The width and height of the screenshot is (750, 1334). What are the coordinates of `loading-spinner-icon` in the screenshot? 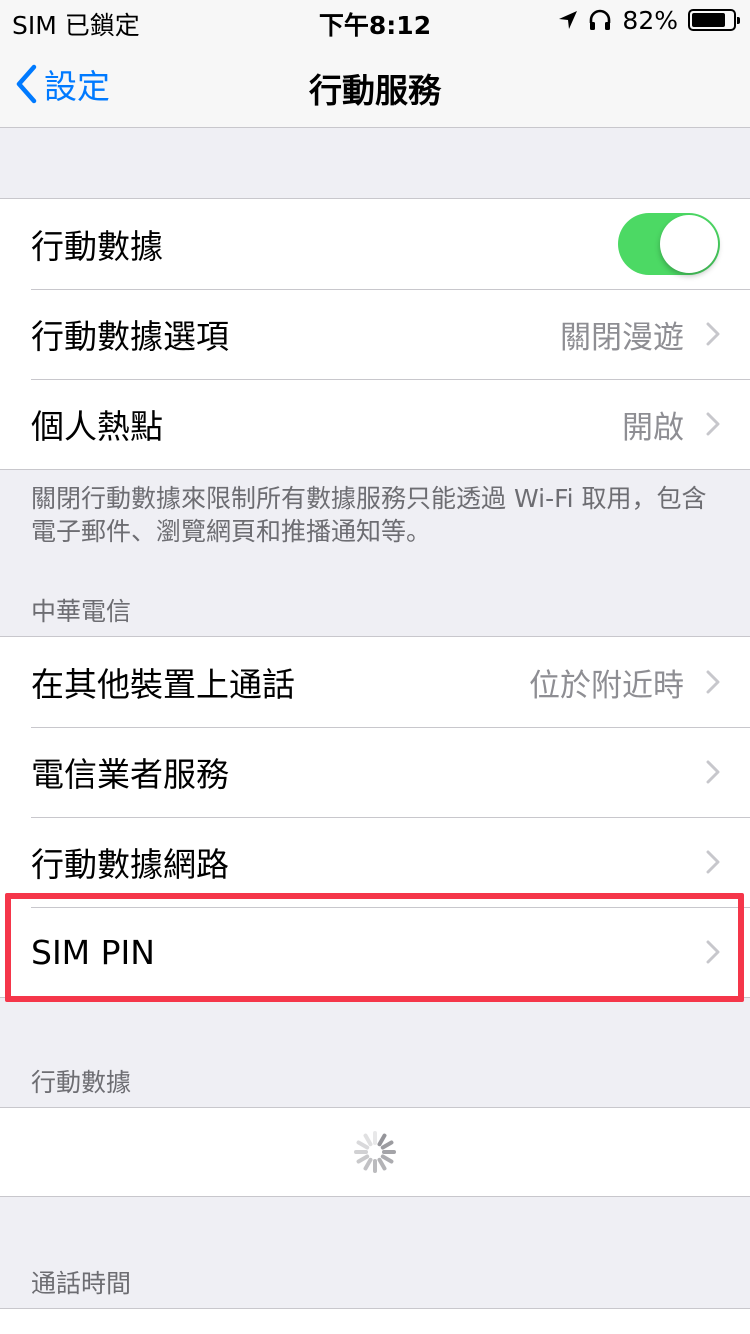 It's located at (375, 1152).